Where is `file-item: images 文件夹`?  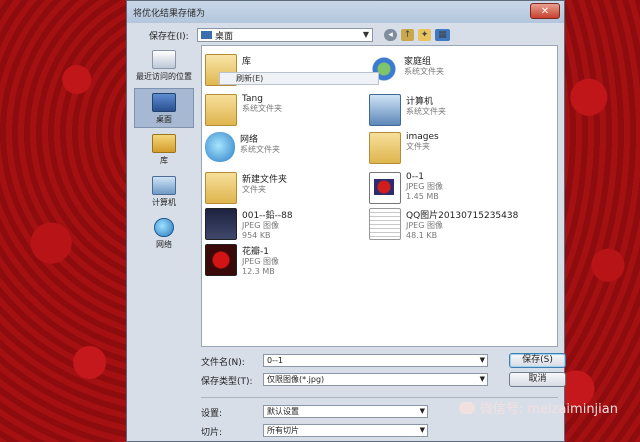
file-item: images 文件夹 is located at coordinates (454, 149).